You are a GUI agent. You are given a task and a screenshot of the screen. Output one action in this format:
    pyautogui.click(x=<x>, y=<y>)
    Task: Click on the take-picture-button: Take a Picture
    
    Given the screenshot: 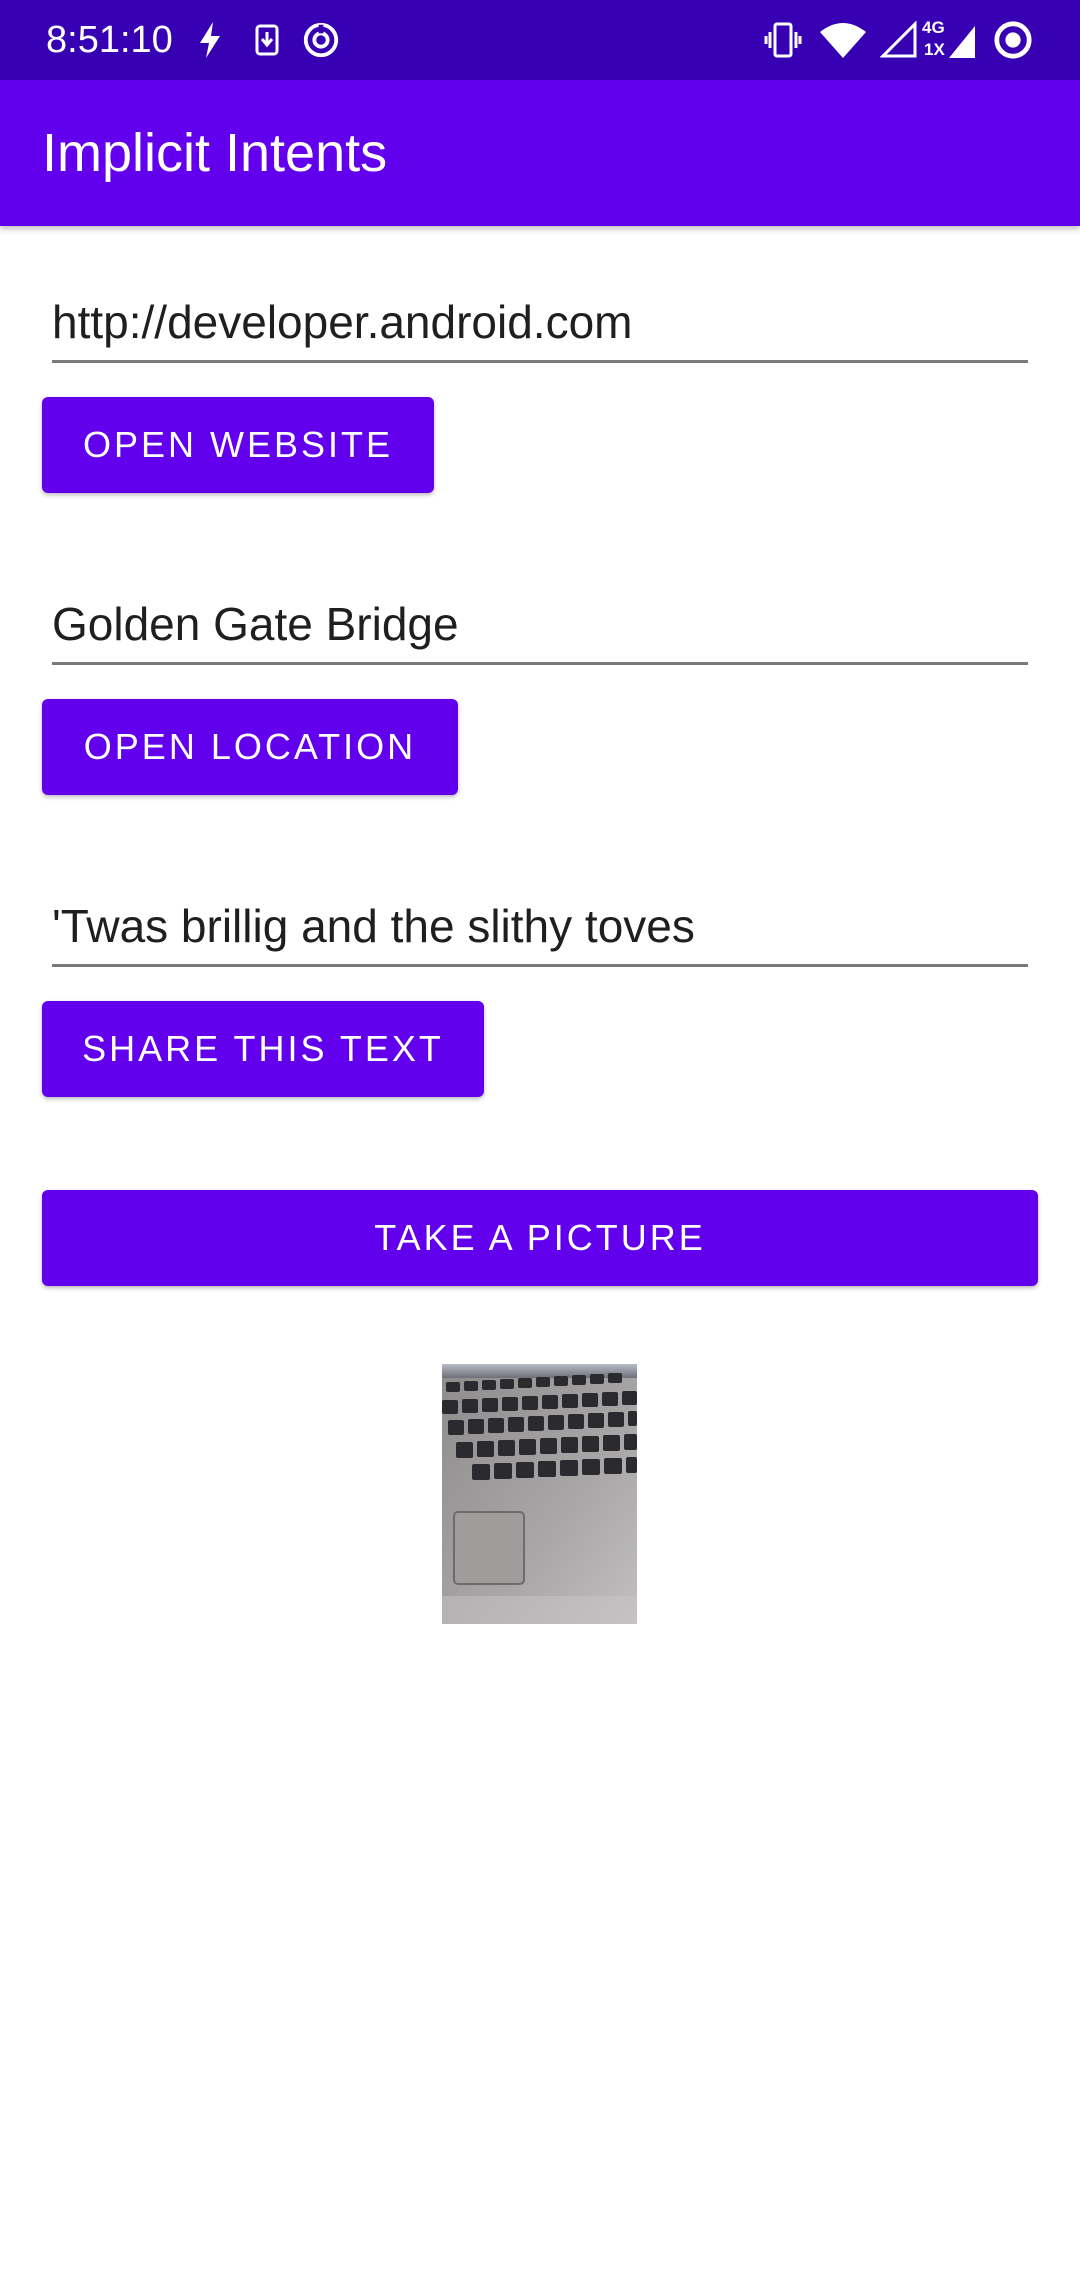 What is the action you would take?
    pyautogui.click(x=540, y=1238)
    